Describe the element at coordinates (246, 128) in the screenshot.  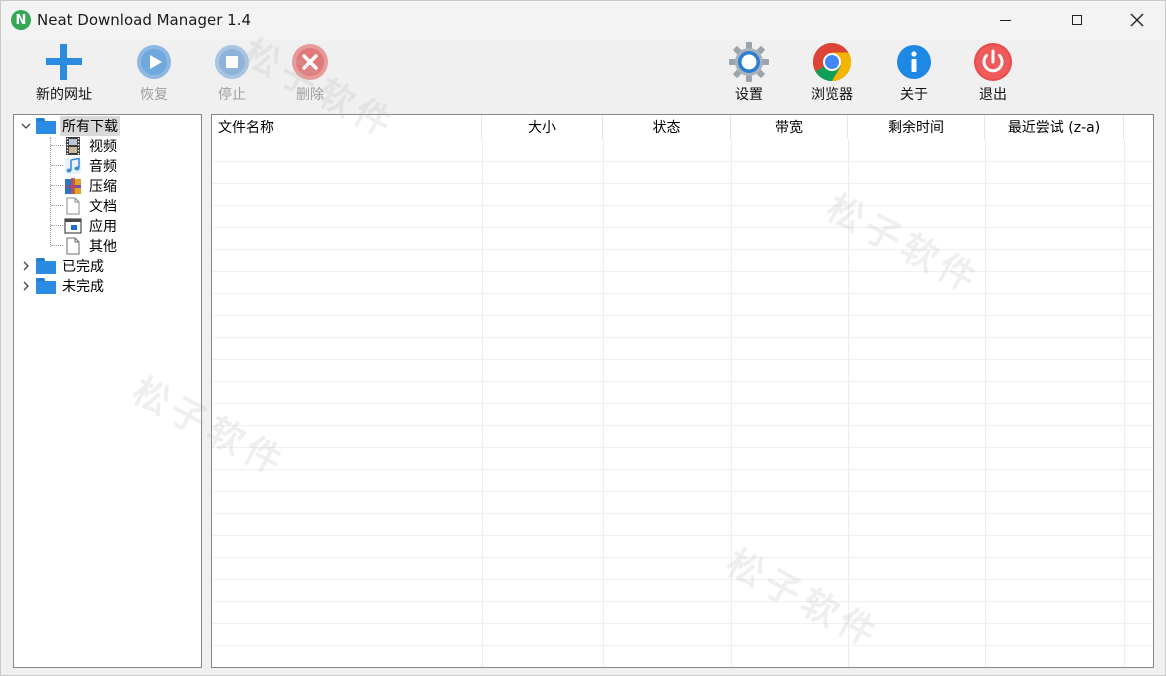
I see `column-header-label: 文件名称` at that location.